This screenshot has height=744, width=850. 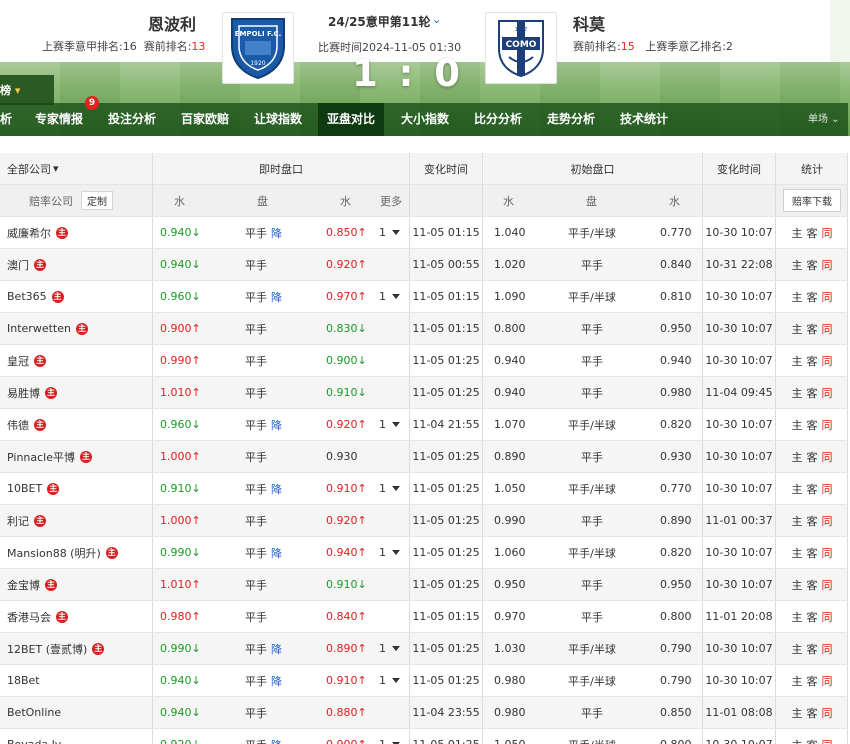 What do you see at coordinates (180, 552) in the screenshot?
I see `live-home-water: 0.990 ↓` at bounding box center [180, 552].